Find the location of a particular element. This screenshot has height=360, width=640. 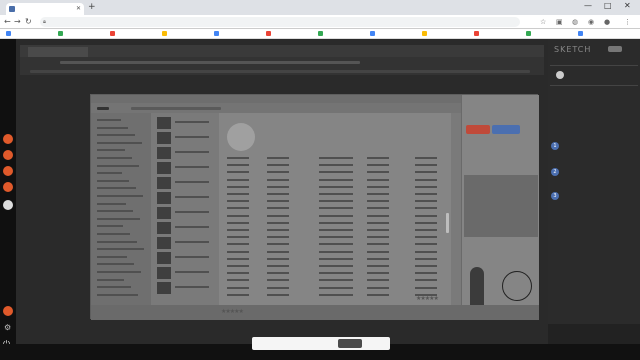

reload-button: ↻ is located at coordinates (28, 21).